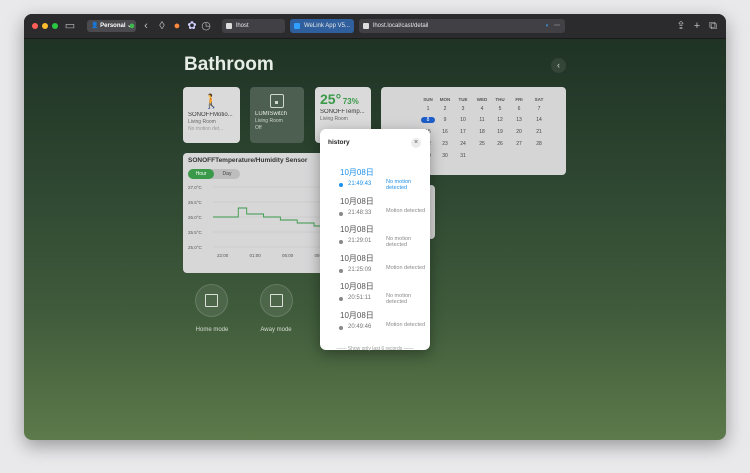  Describe the element at coordinates (482, 120) in the screenshot. I see `calendar-day: 11` at that location.